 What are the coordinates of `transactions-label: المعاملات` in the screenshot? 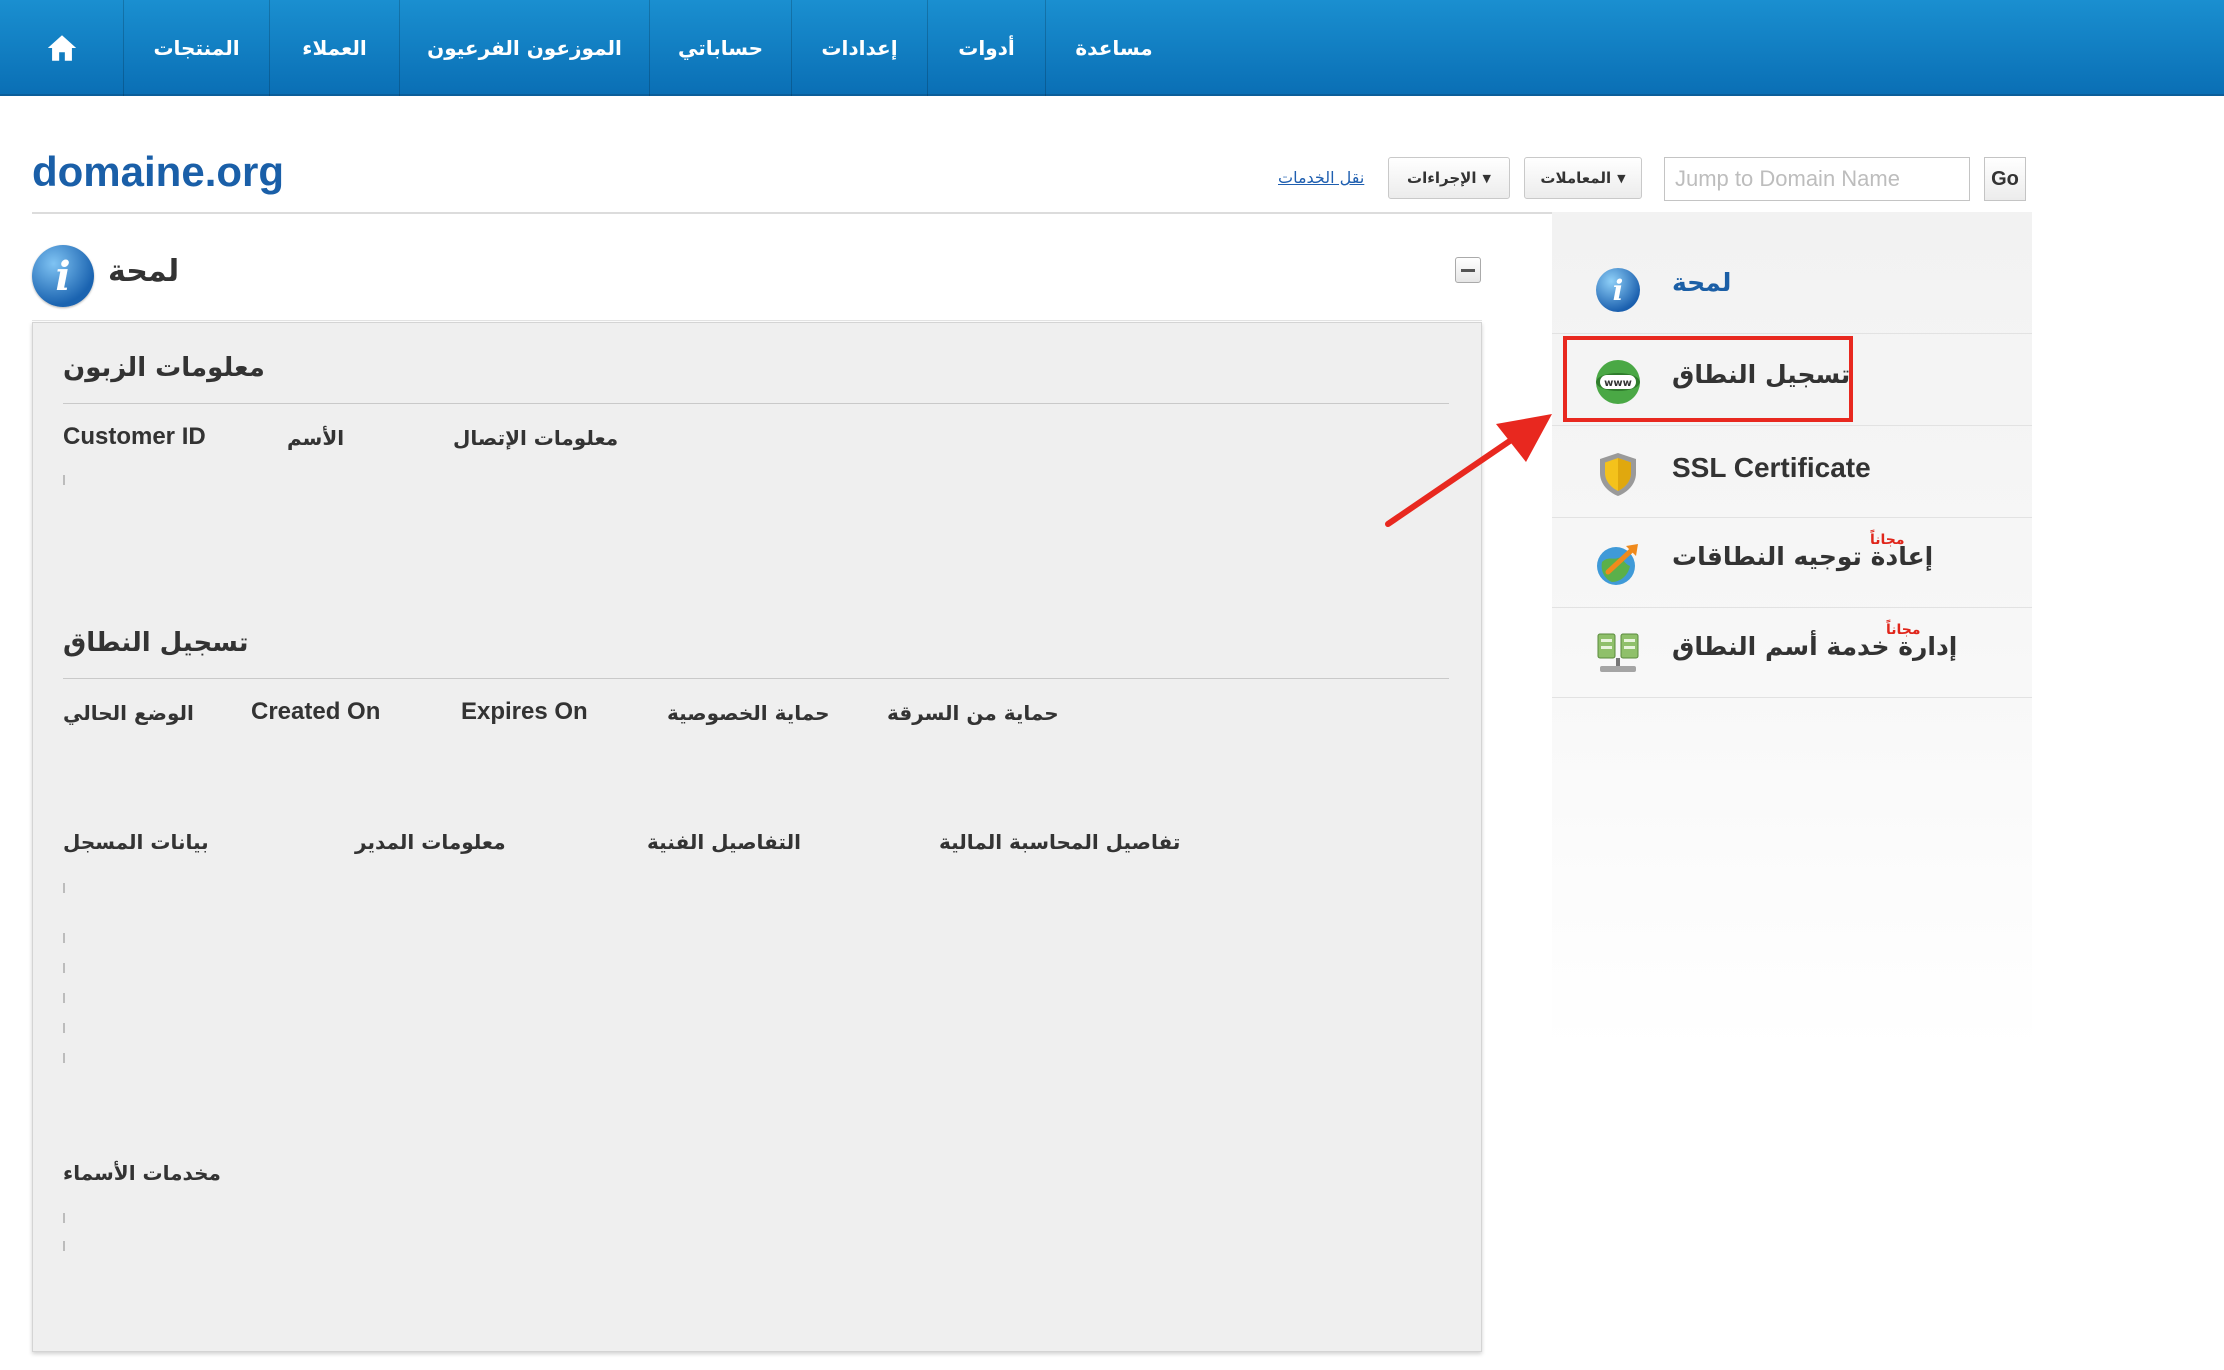 It's located at (1576, 178).